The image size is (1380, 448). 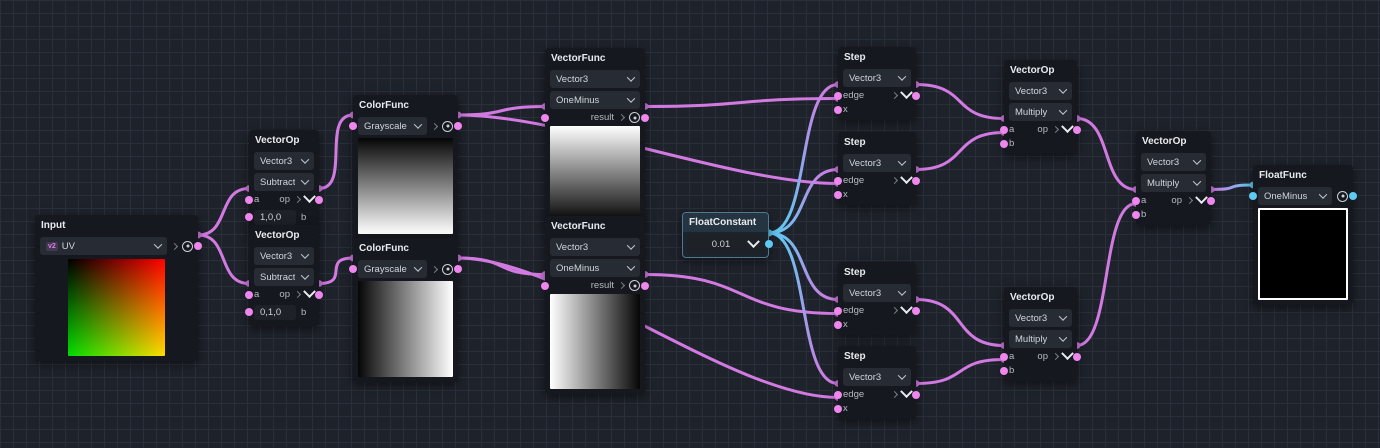 What do you see at coordinates (1040, 107) in the screenshot?
I see `node-vop3: VectorOp Vector3 Multiply a op b` at bounding box center [1040, 107].